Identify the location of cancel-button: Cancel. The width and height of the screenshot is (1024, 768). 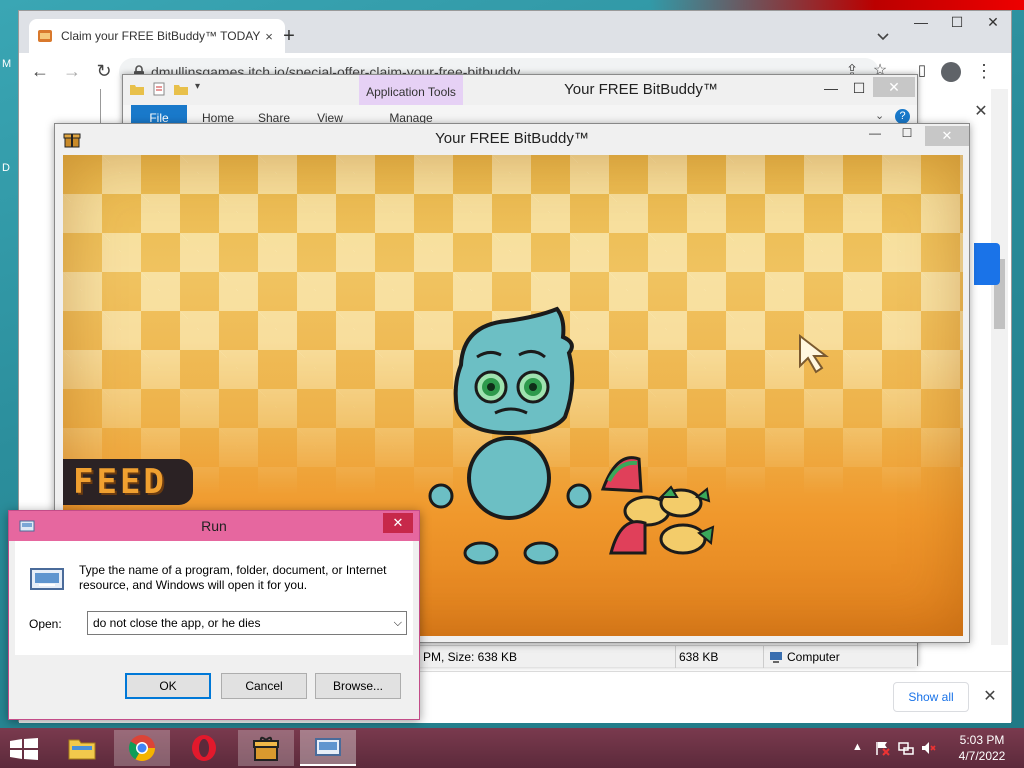
(264, 686).